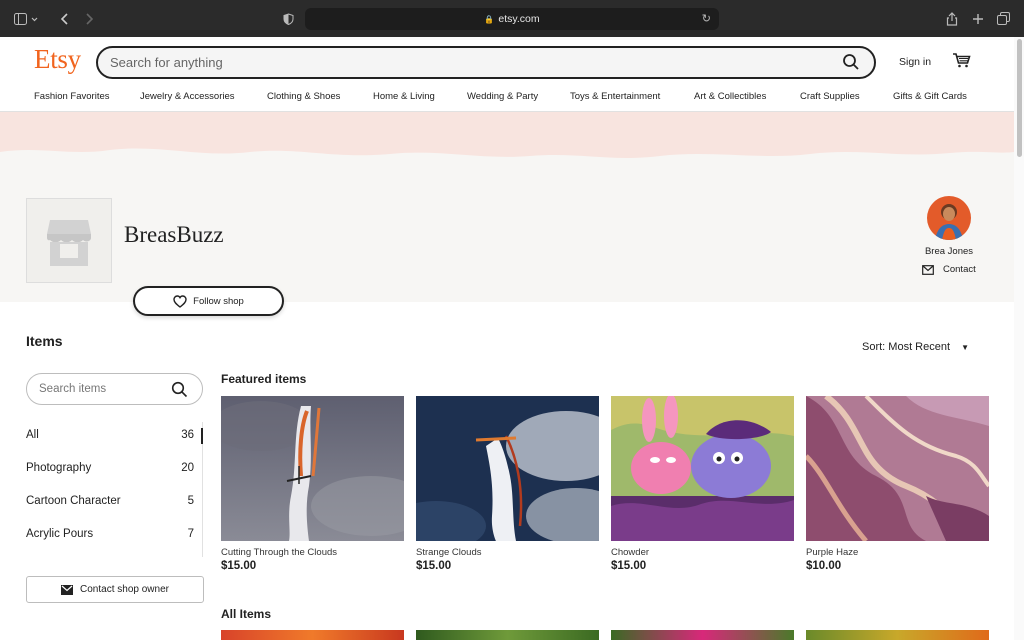 The height and width of the screenshot is (640, 1024). What do you see at coordinates (110, 435) in the screenshot?
I see `section-item-all: All 36` at bounding box center [110, 435].